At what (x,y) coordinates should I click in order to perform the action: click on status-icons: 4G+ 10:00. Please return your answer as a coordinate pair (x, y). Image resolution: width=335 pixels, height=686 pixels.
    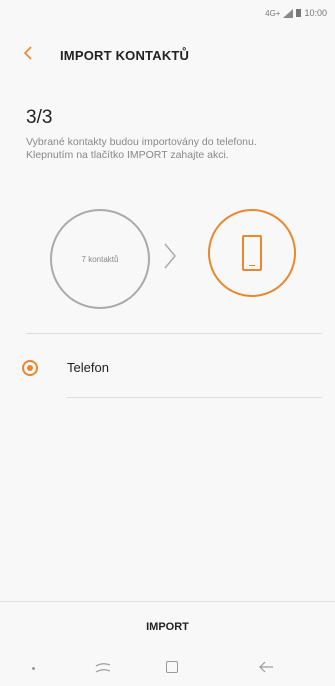
    Looking at the image, I should click on (296, 13).